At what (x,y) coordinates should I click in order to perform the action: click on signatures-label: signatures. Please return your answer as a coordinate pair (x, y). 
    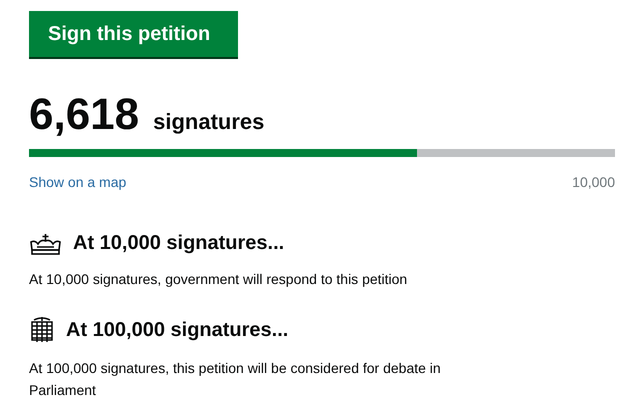
    Looking at the image, I should click on (208, 122).